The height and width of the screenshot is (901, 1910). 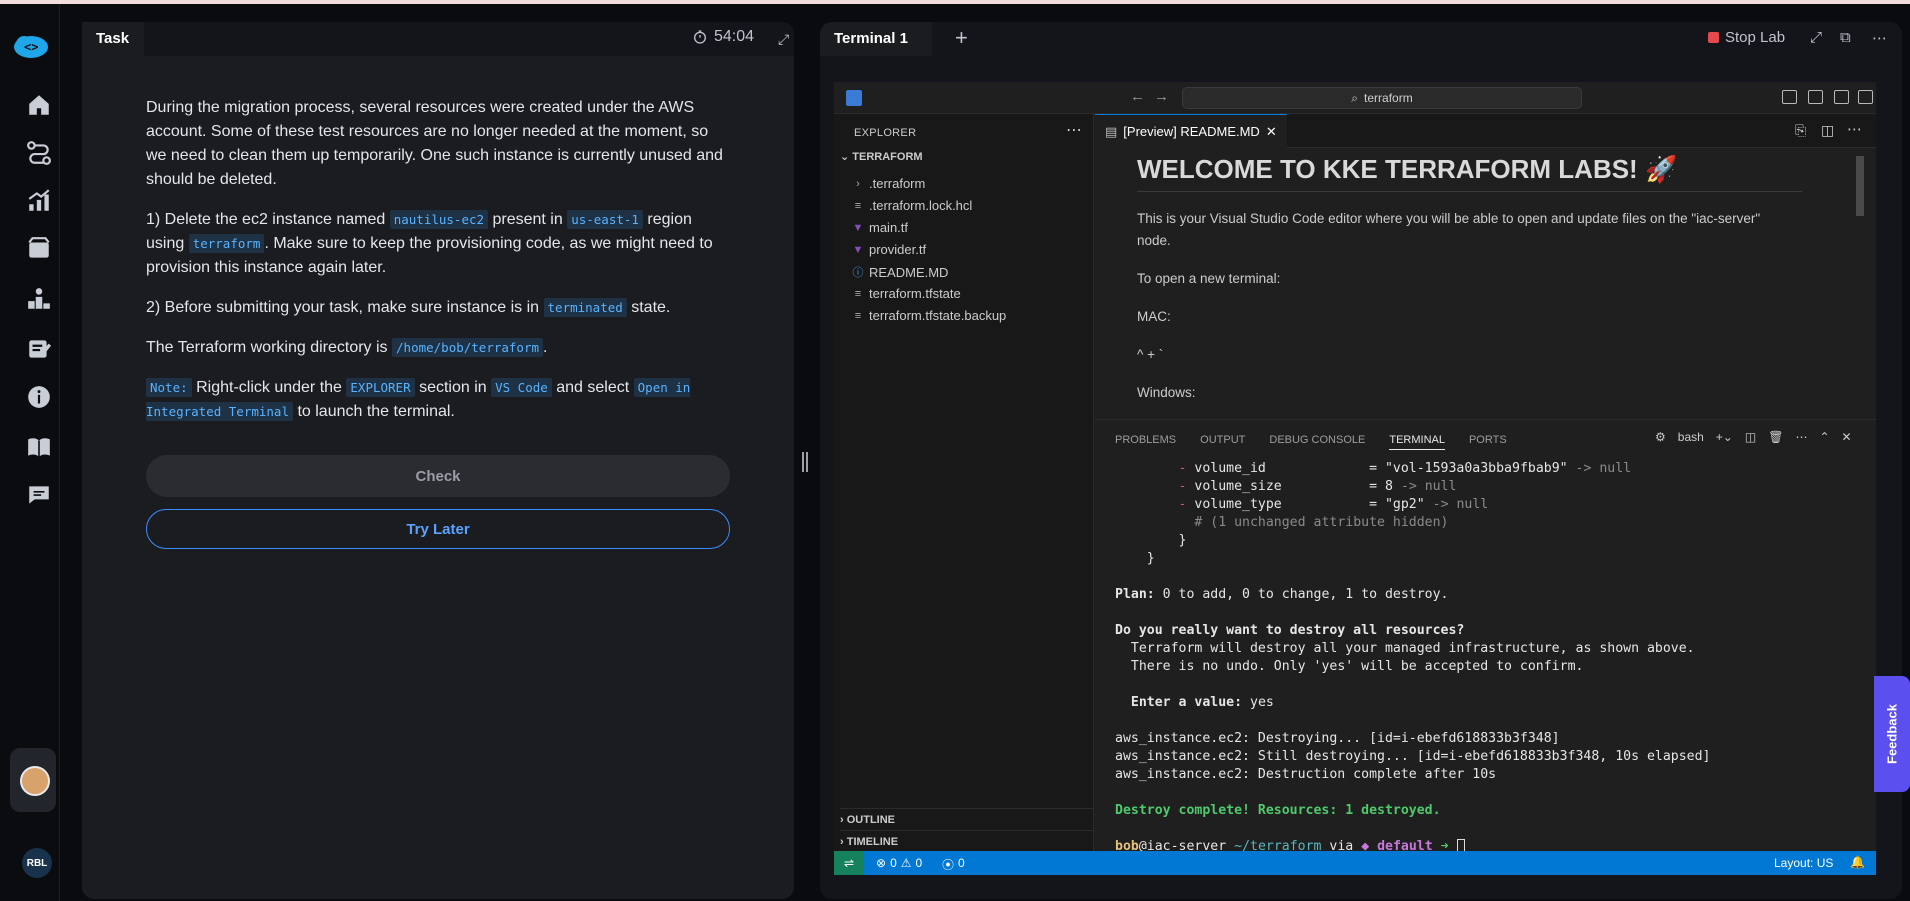 I want to click on root-folder: ⌄ TERRAFORM, so click(x=881, y=156).